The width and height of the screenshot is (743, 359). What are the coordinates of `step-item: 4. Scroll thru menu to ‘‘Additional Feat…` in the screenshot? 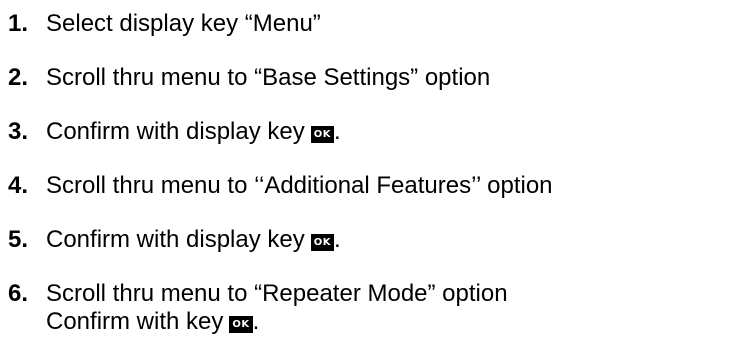 It's located at (280, 186).